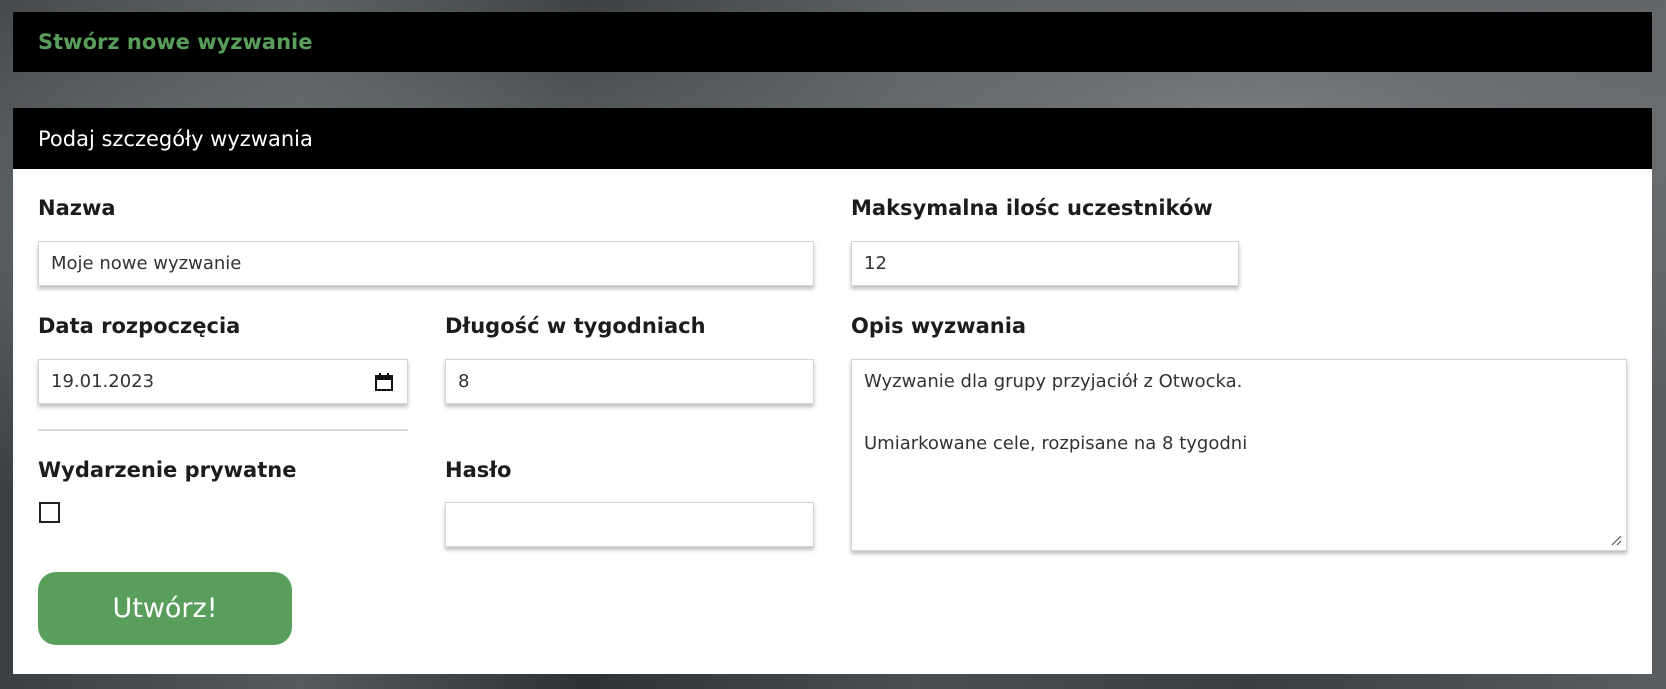 The height and width of the screenshot is (689, 1666). Describe the element at coordinates (575, 326) in the screenshot. I see `duration-label: Długość w tygodniach` at that location.